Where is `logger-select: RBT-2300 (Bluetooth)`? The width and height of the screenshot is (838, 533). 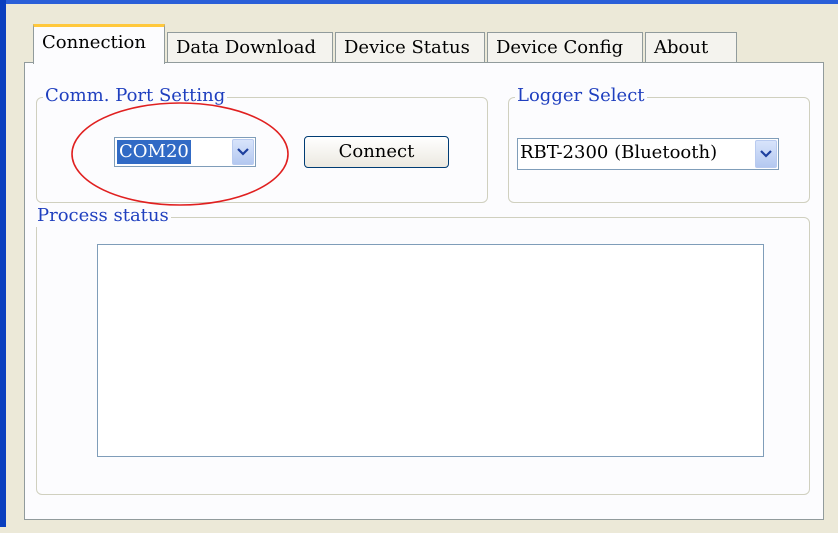 logger-select: RBT-2300 (Bluetooth) is located at coordinates (648, 154).